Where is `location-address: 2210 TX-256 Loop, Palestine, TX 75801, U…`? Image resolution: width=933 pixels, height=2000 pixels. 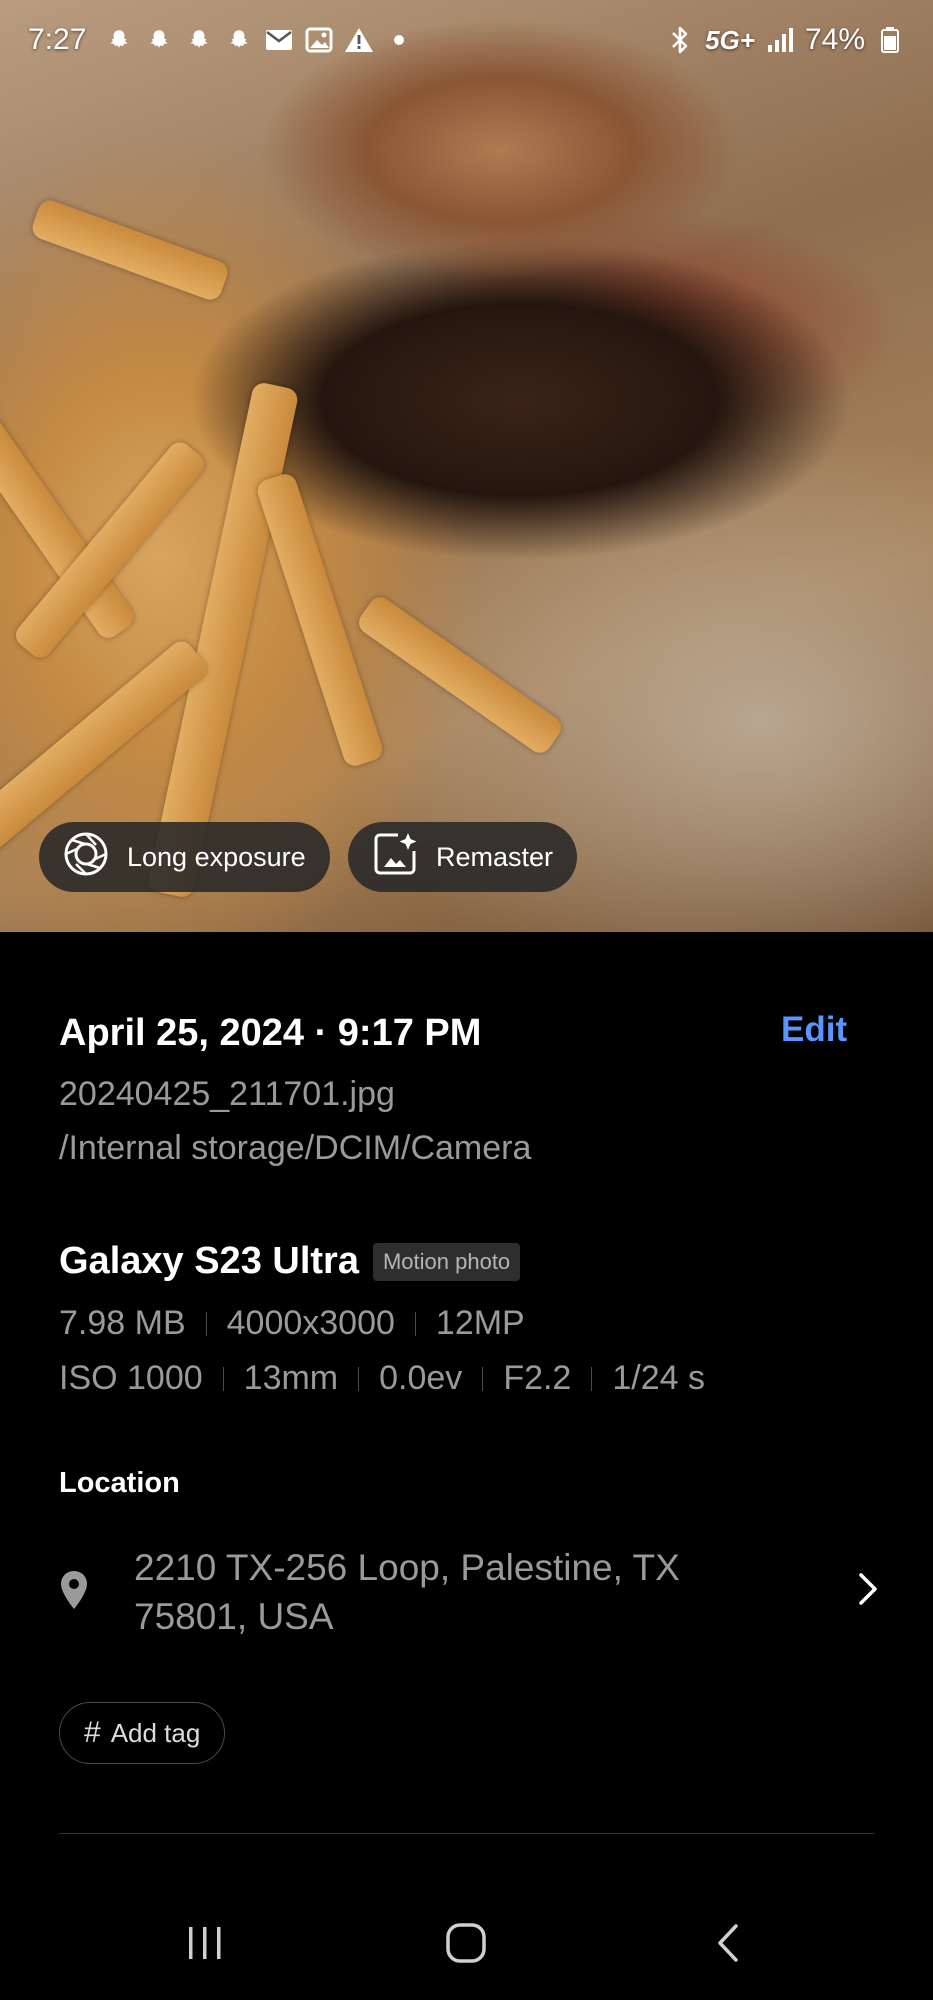
location-address: 2210 TX-256 Loop, Palestine, TX 75801, U… is located at coordinates (407, 1592).